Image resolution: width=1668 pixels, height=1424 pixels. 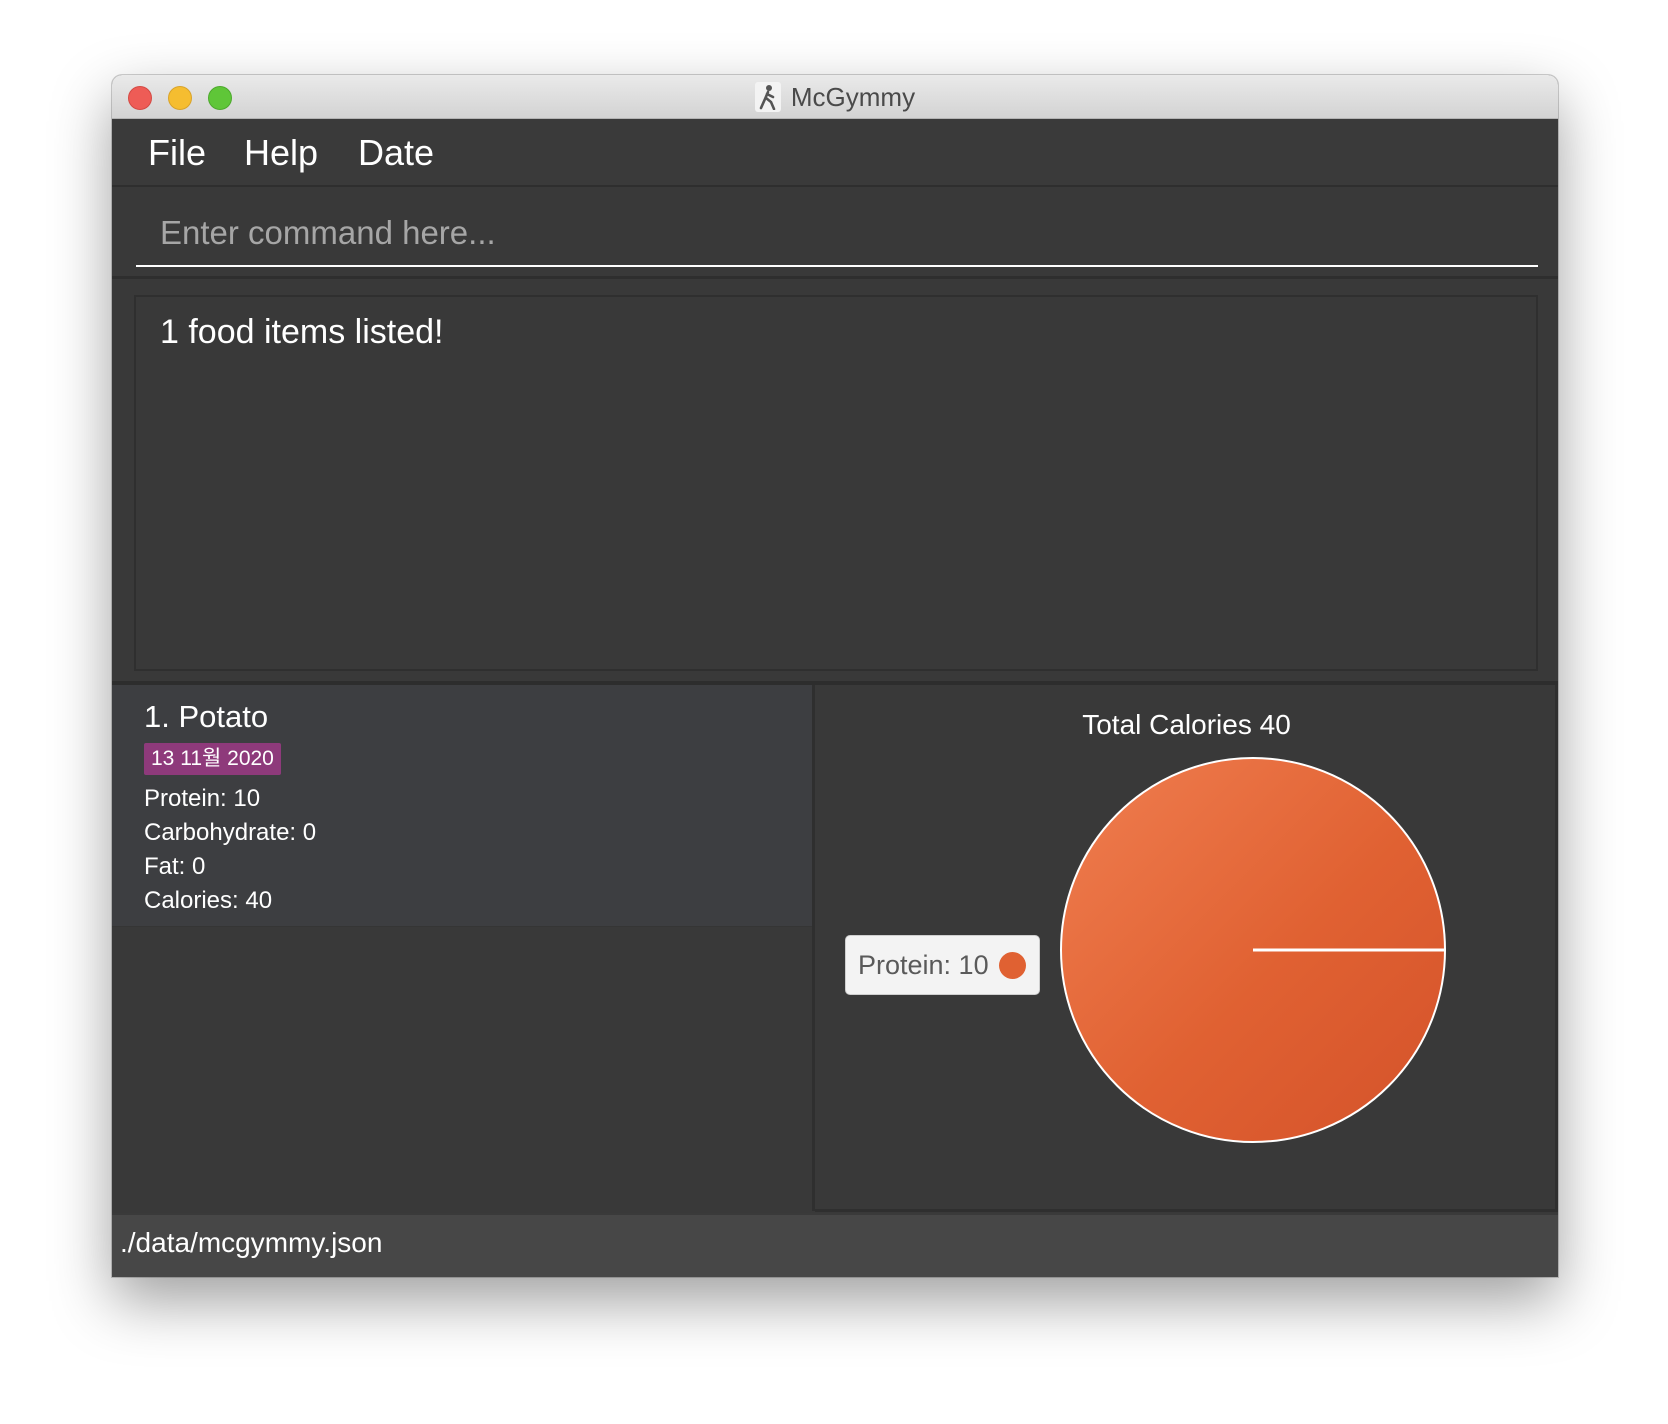 I want to click on title-group: McGymmy, so click(x=835, y=97).